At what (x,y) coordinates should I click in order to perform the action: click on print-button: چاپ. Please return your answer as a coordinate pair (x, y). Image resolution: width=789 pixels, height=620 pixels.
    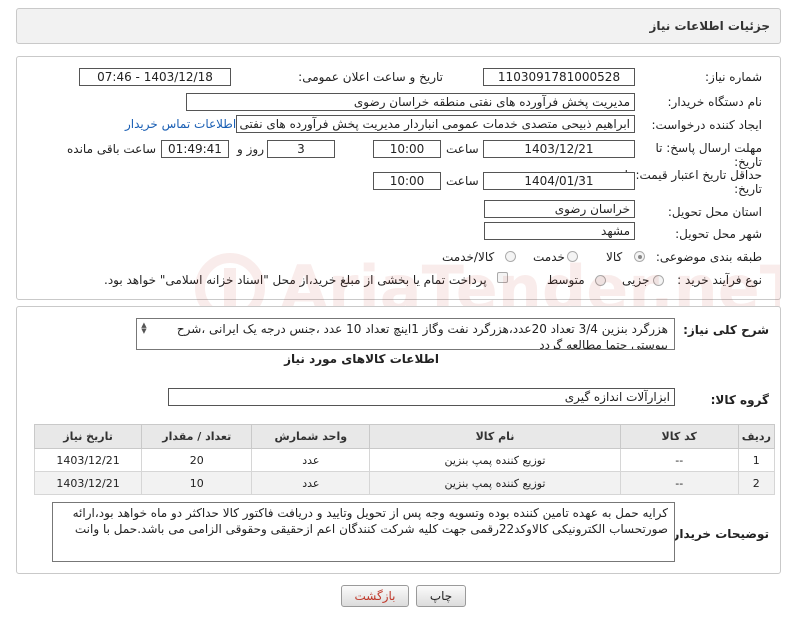
    Looking at the image, I should click on (441, 596).